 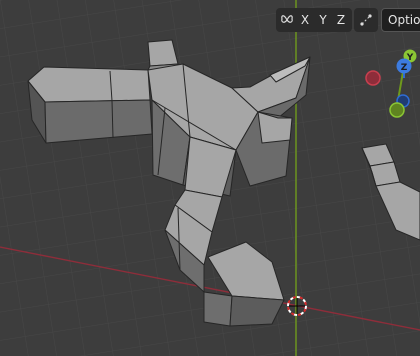 I want to click on snap-icon, so click(x=366, y=20).